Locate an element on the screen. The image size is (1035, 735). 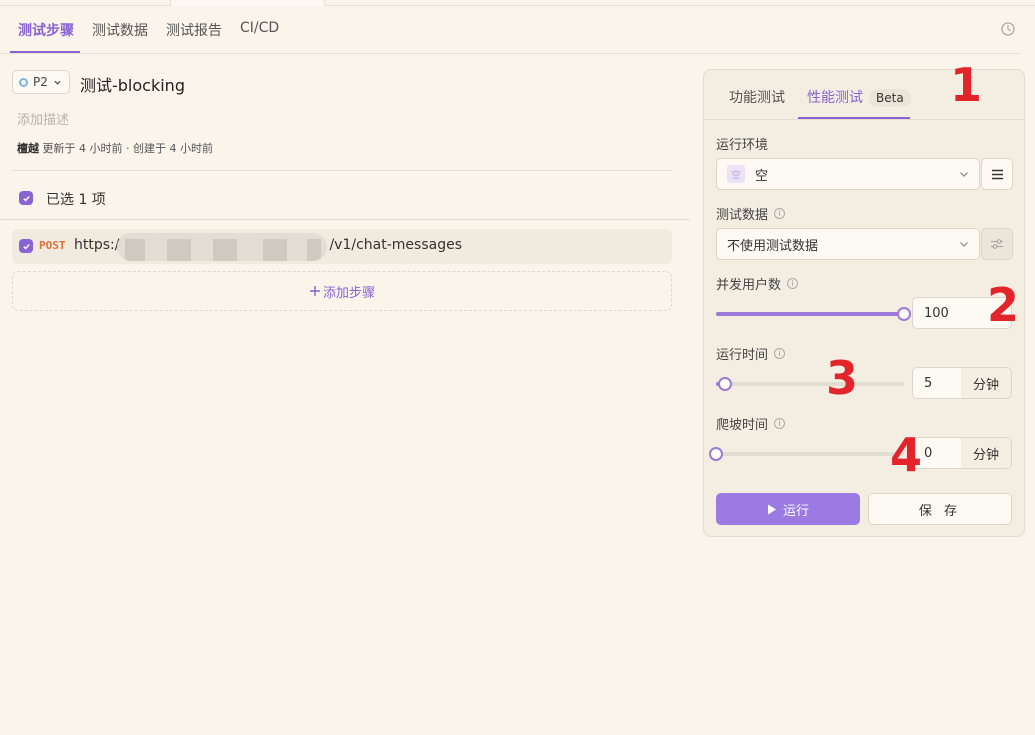
tab-performance-test: 性能测试 Beta is located at coordinates (859, 97).